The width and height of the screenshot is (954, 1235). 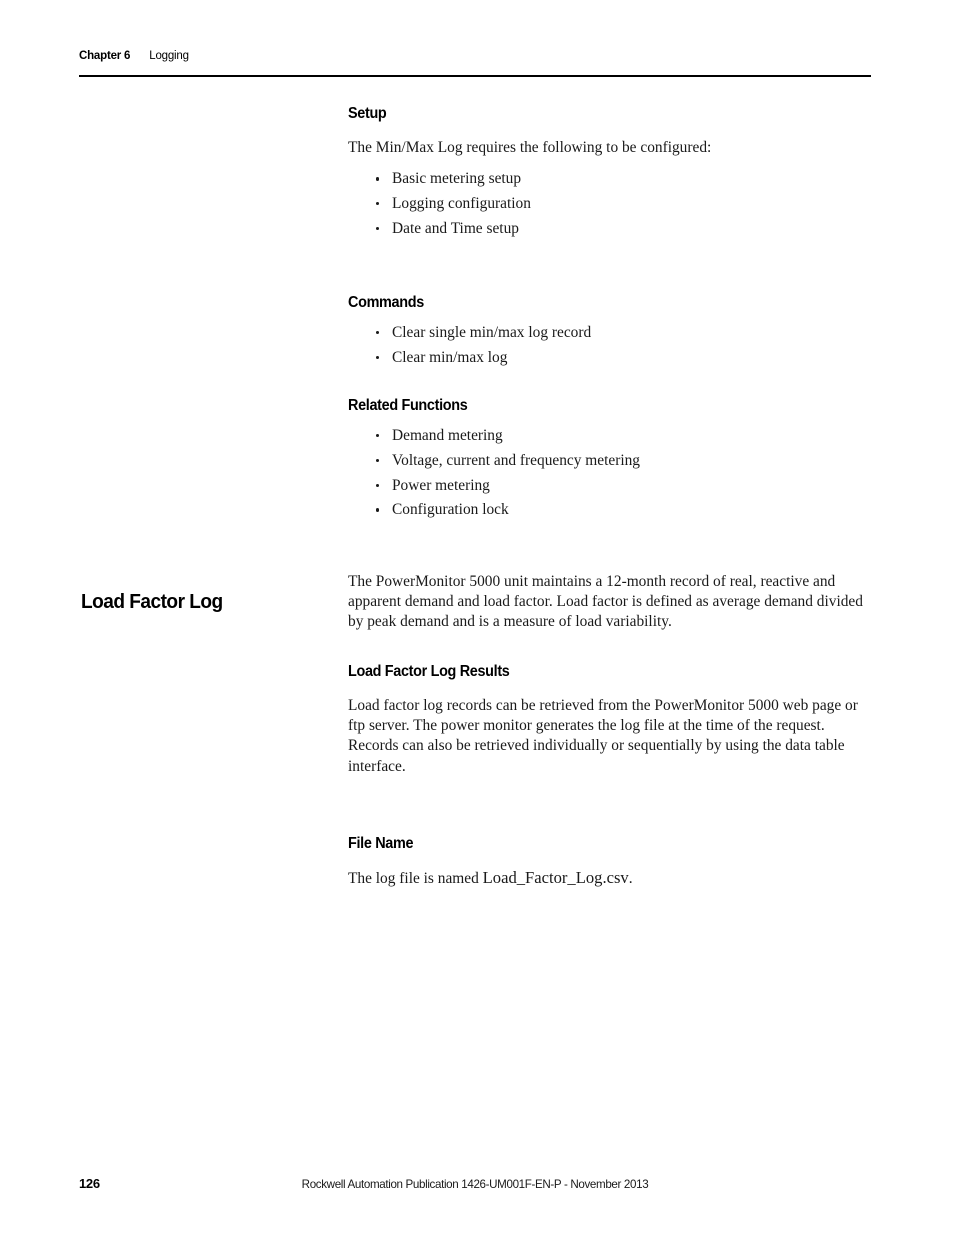 I want to click on section-heading-setup: Setup, so click(x=367, y=113).